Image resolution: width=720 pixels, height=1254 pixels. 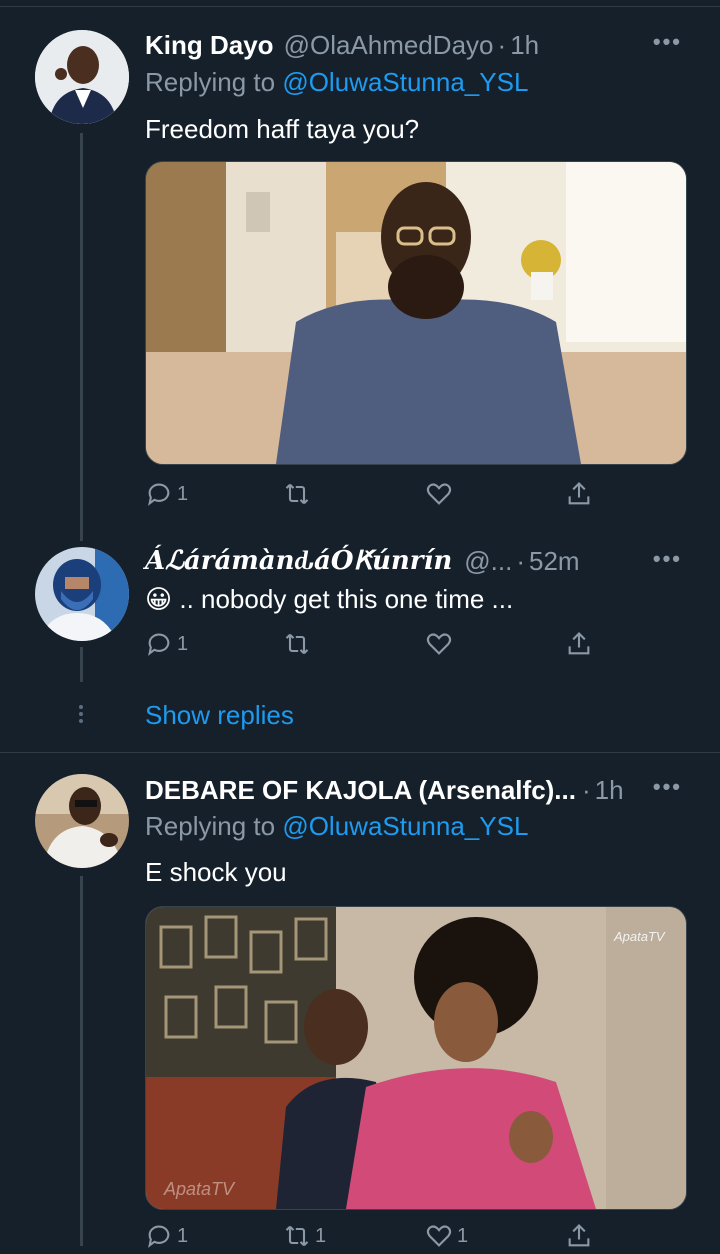 I want to click on retweet-button: 1, so click(x=304, y=1236).